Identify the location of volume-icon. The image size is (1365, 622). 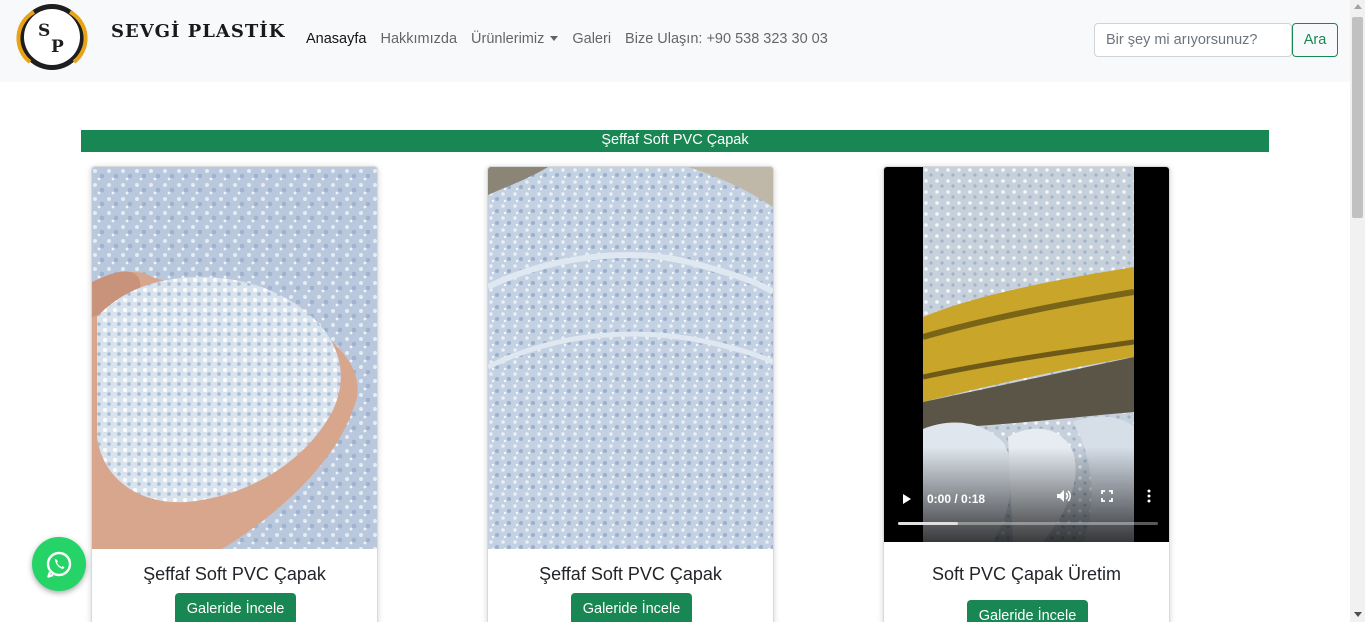
(1064, 497).